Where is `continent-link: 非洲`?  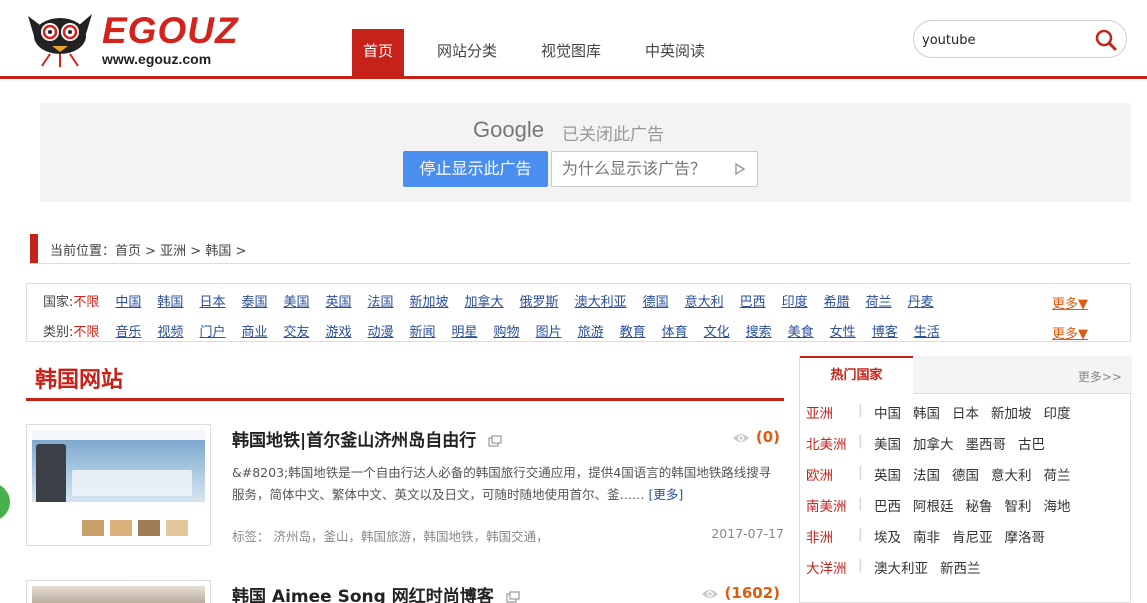 continent-link: 非洲 is located at coordinates (832, 536).